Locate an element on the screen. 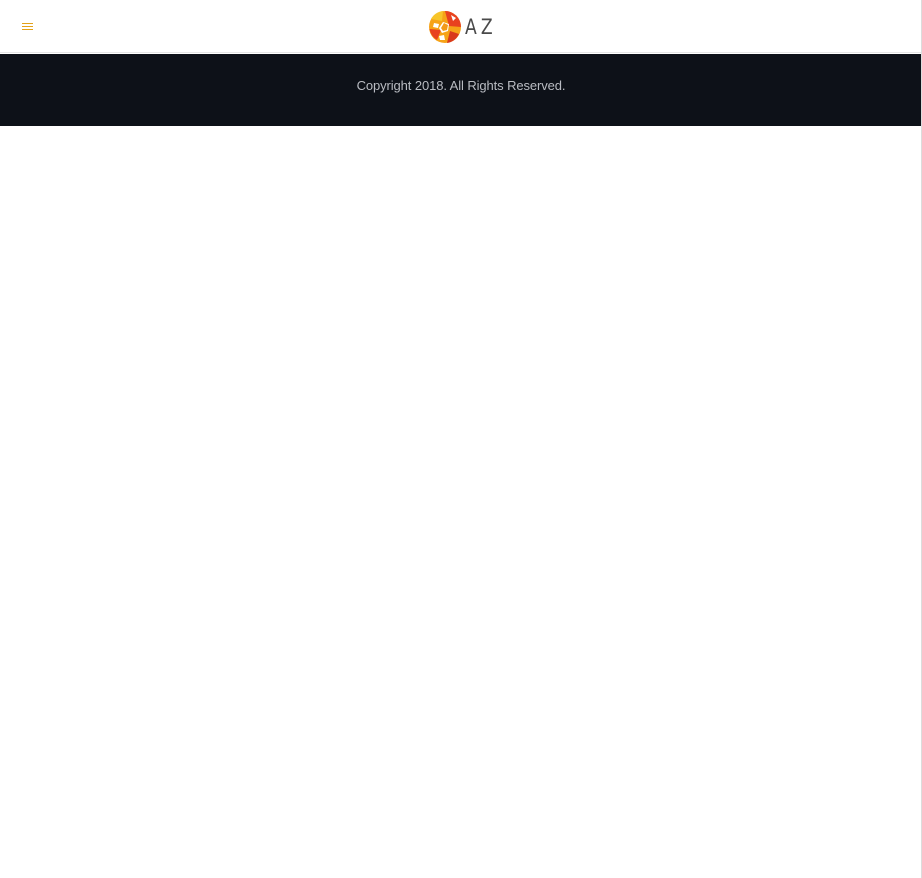 This screenshot has width=922, height=878. hamburger-menu-icon is located at coordinates (27, 26).